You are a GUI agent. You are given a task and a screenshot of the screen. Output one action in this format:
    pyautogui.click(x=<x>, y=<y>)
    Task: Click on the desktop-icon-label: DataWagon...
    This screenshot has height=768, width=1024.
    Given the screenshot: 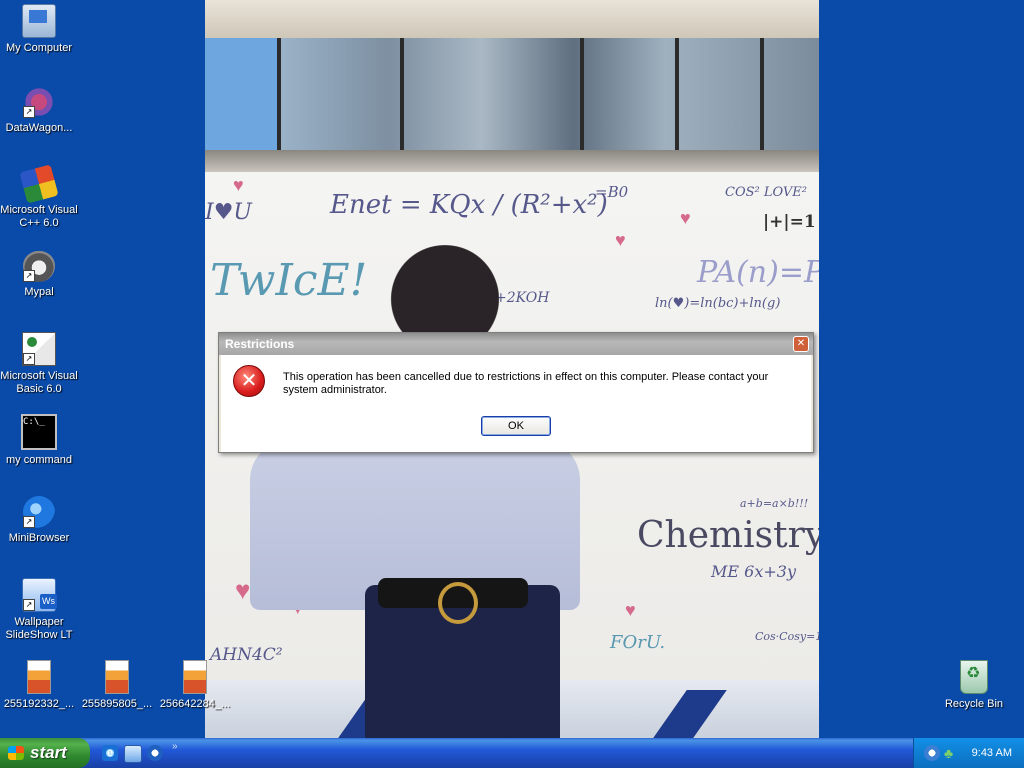 What is the action you would take?
    pyautogui.click(x=39, y=128)
    